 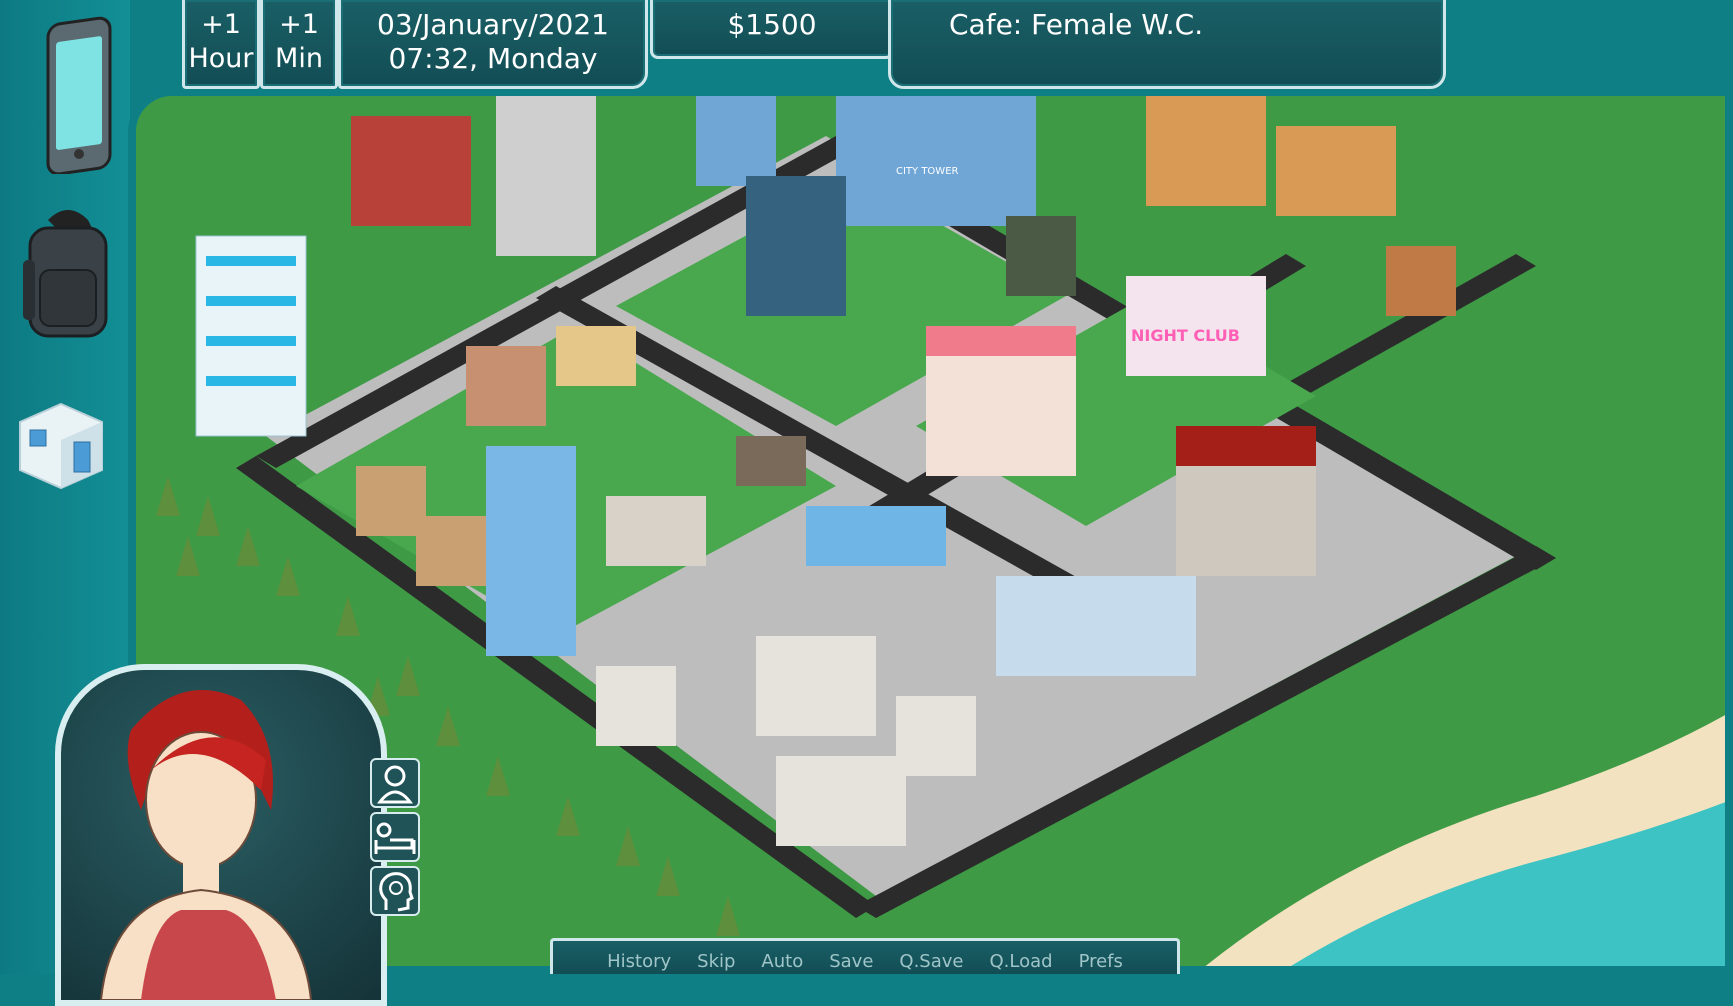 I want to click on auto-button: Auto, so click(x=782, y=957).